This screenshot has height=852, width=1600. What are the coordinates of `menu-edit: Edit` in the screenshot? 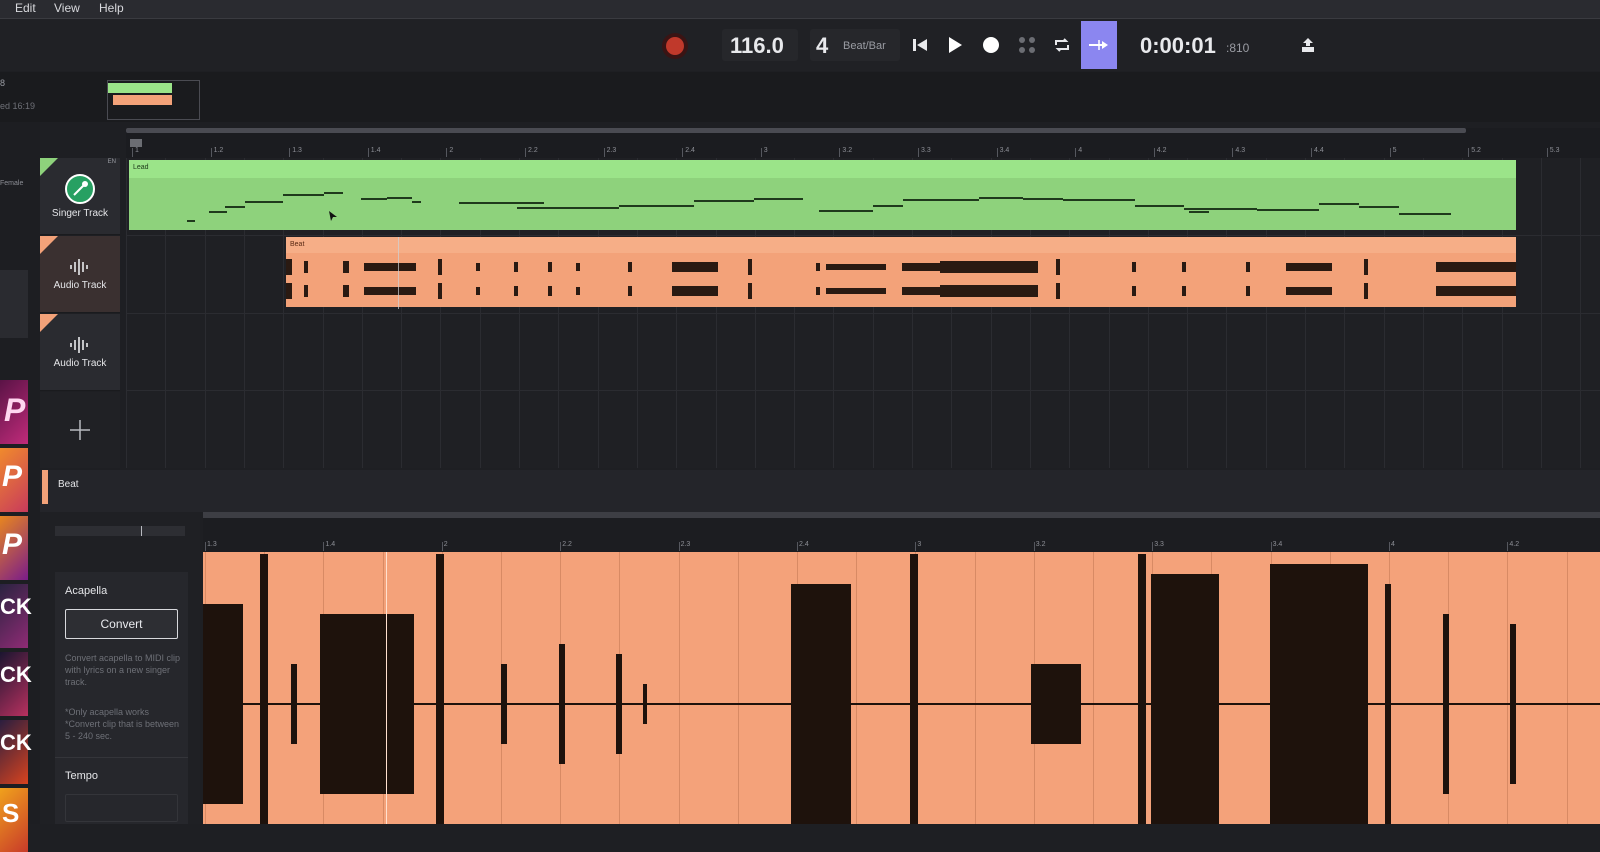 It's located at (25, 8).